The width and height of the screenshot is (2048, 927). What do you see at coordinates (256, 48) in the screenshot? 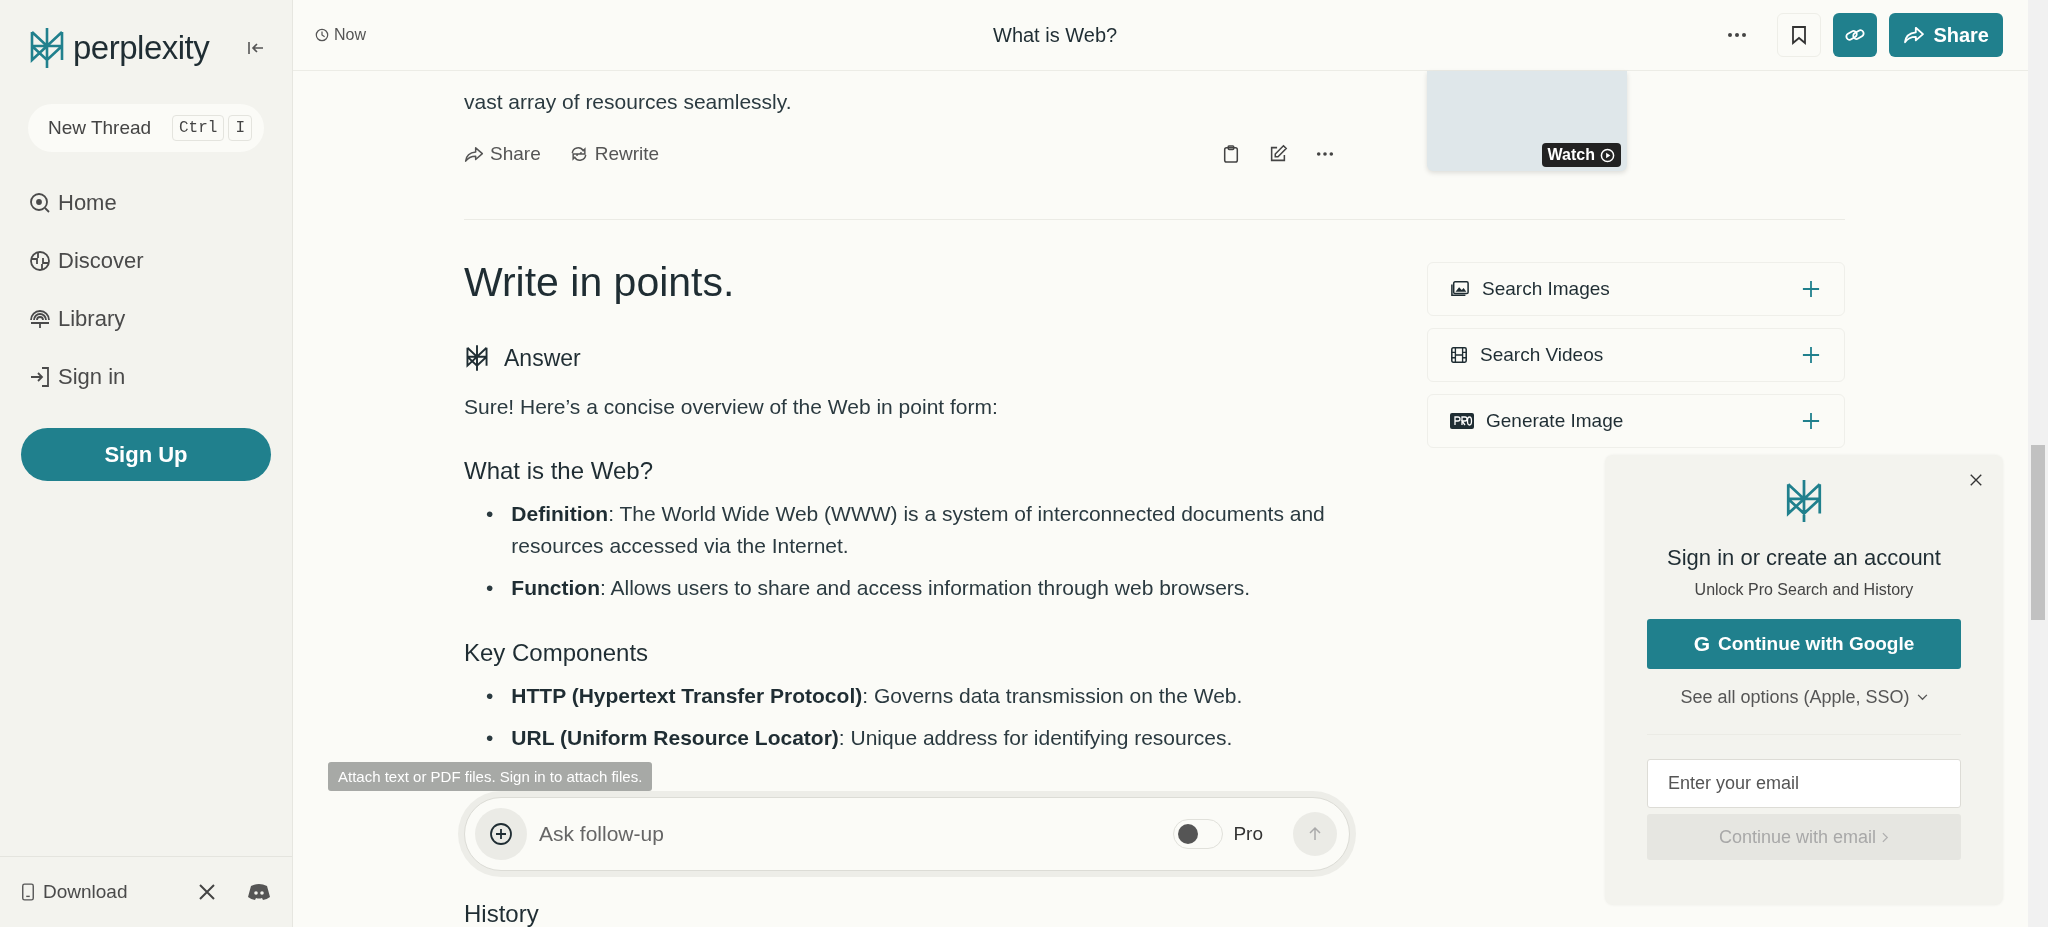
I see `collapse-sidebar-icon` at bounding box center [256, 48].